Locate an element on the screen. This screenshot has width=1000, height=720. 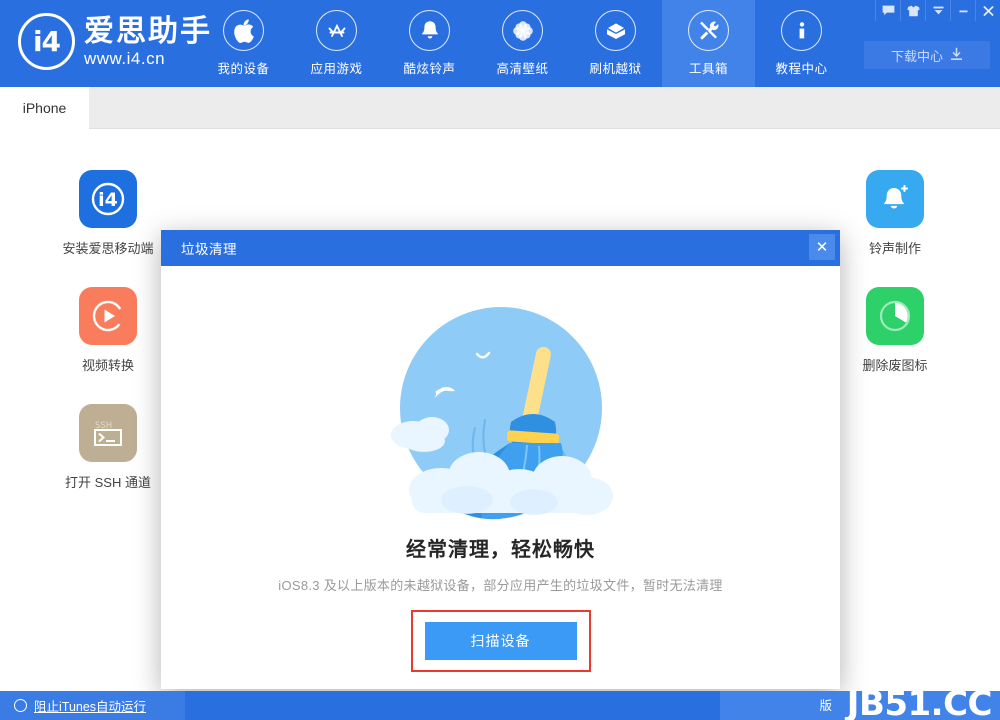
nav-label: 教程中心 is located at coordinates (801, 69).